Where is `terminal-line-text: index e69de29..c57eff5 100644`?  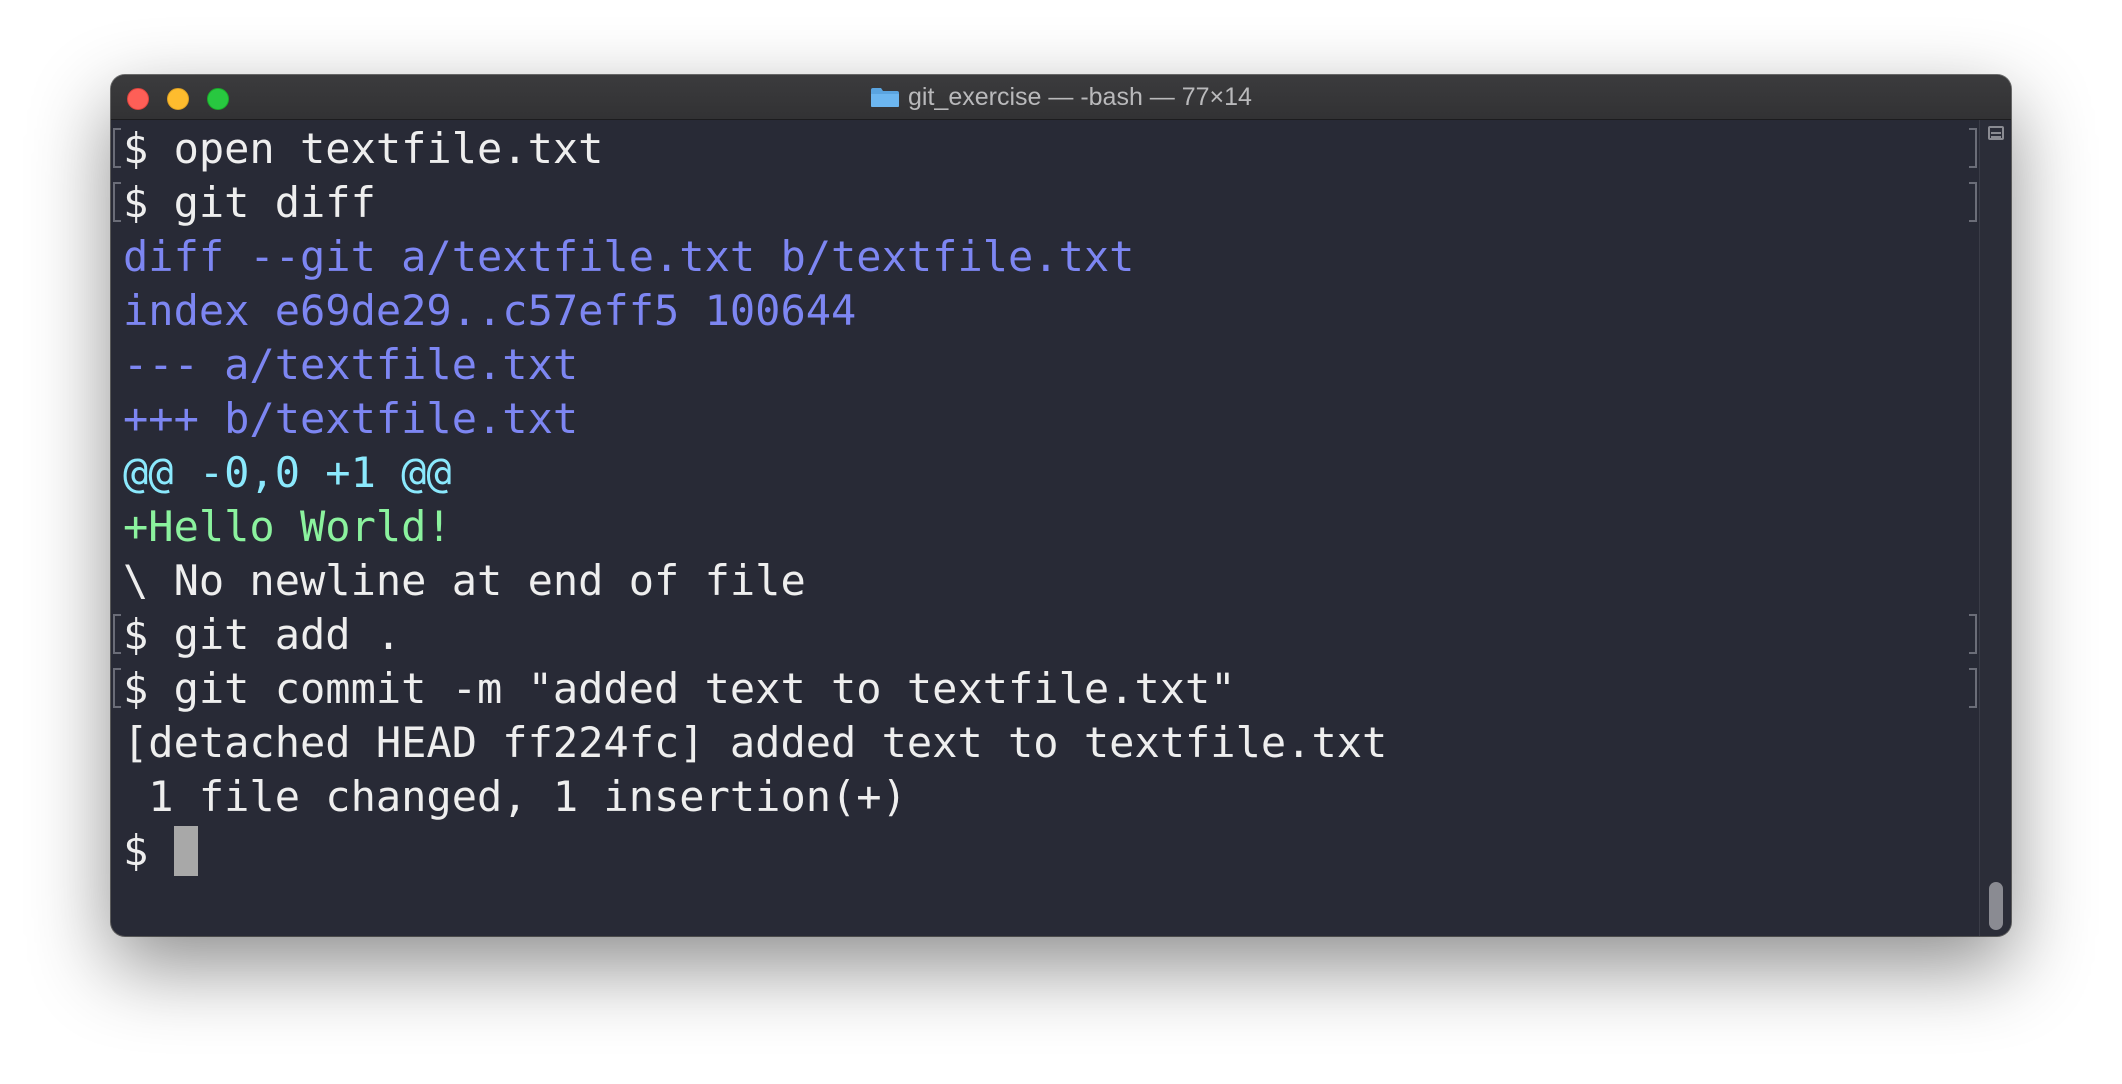 terminal-line-text: index e69de29..c57eff5 100644 is located at coordinates (490, 310).